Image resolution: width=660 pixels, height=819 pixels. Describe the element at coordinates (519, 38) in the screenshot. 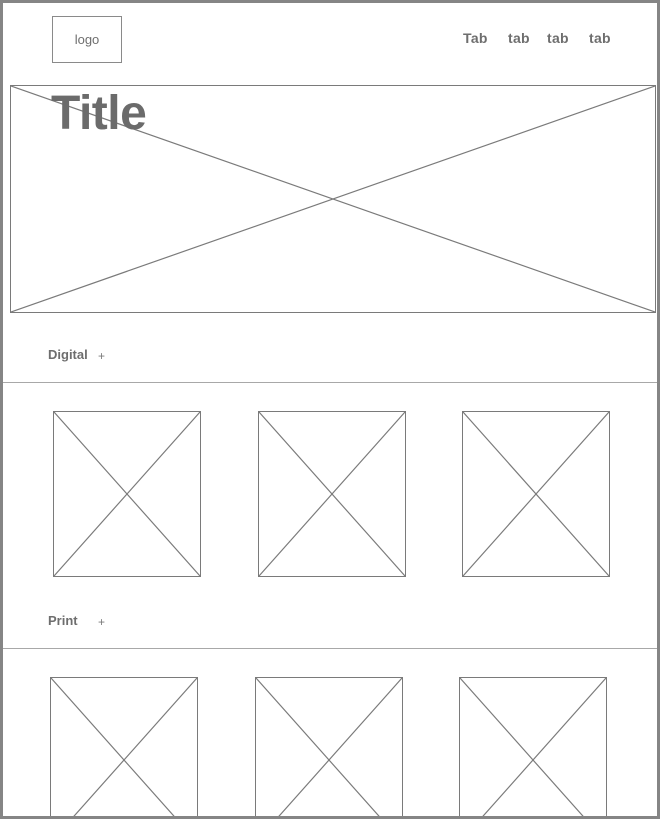

I see `nav-tab-2: tab` at that location.